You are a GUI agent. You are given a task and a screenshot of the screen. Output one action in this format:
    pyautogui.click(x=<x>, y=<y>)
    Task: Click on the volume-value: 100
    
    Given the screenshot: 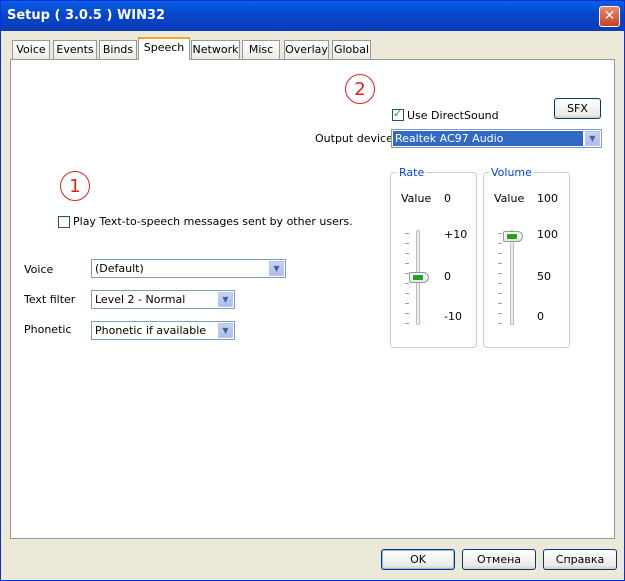 What is the action you would take?
    pyautogui.click(x=547, y=198)
    